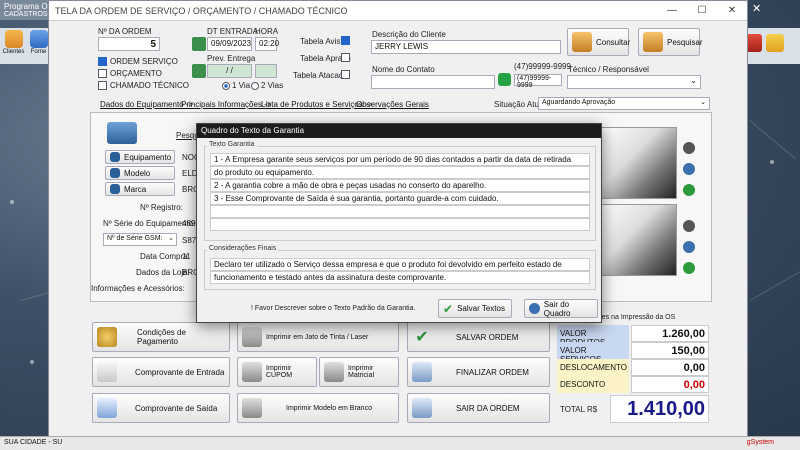 This screenshot has width=800, height=450. I want to click on order-number-label: Nº DA ORDEM, so click(125, 31).